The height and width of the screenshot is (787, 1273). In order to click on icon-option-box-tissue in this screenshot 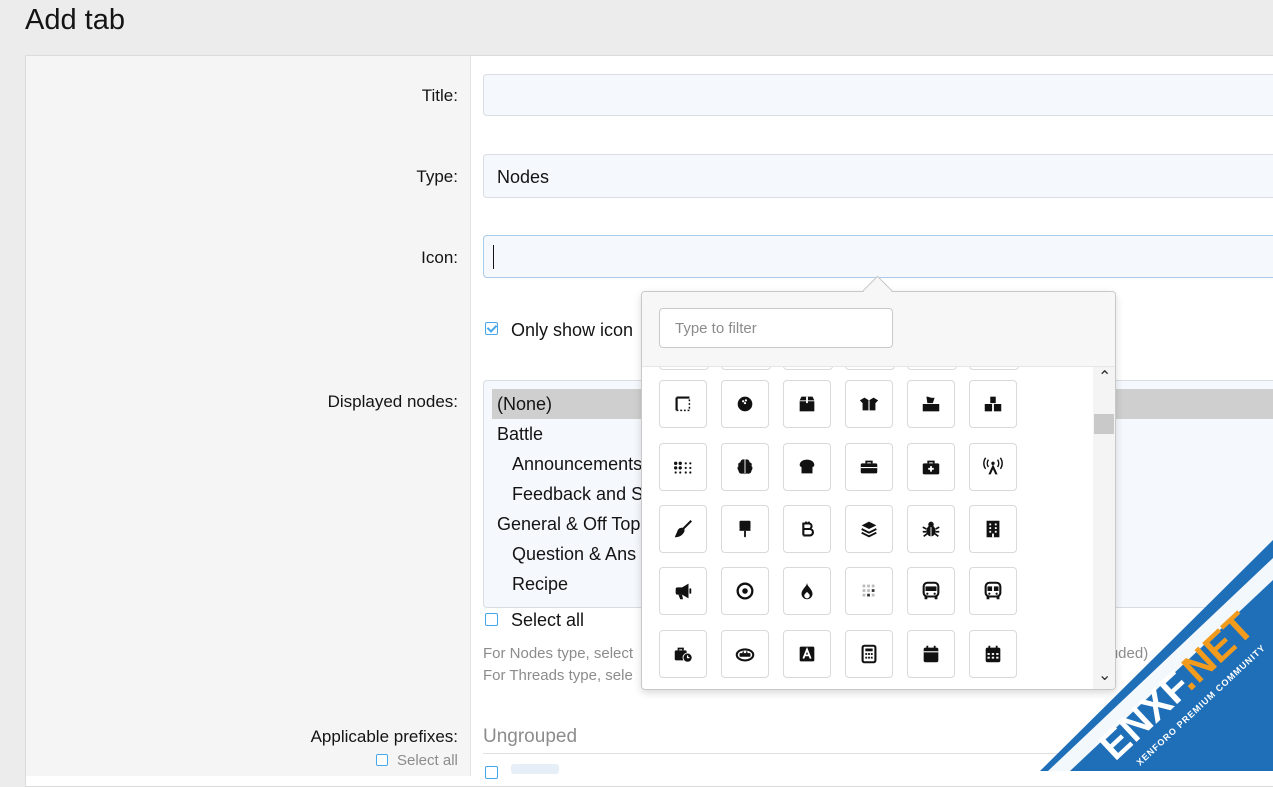, I will do `click(931, 404)`.